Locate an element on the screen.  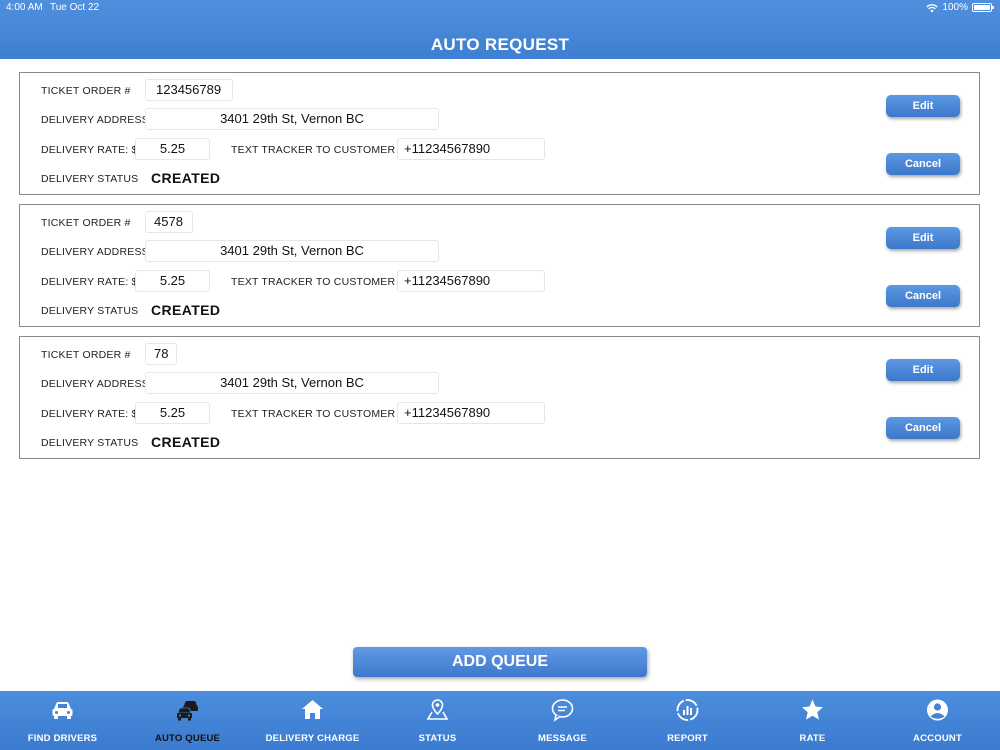
status-bar: 4:00 AM Tue Oct 22 100% is located at coordinates (500, 8).